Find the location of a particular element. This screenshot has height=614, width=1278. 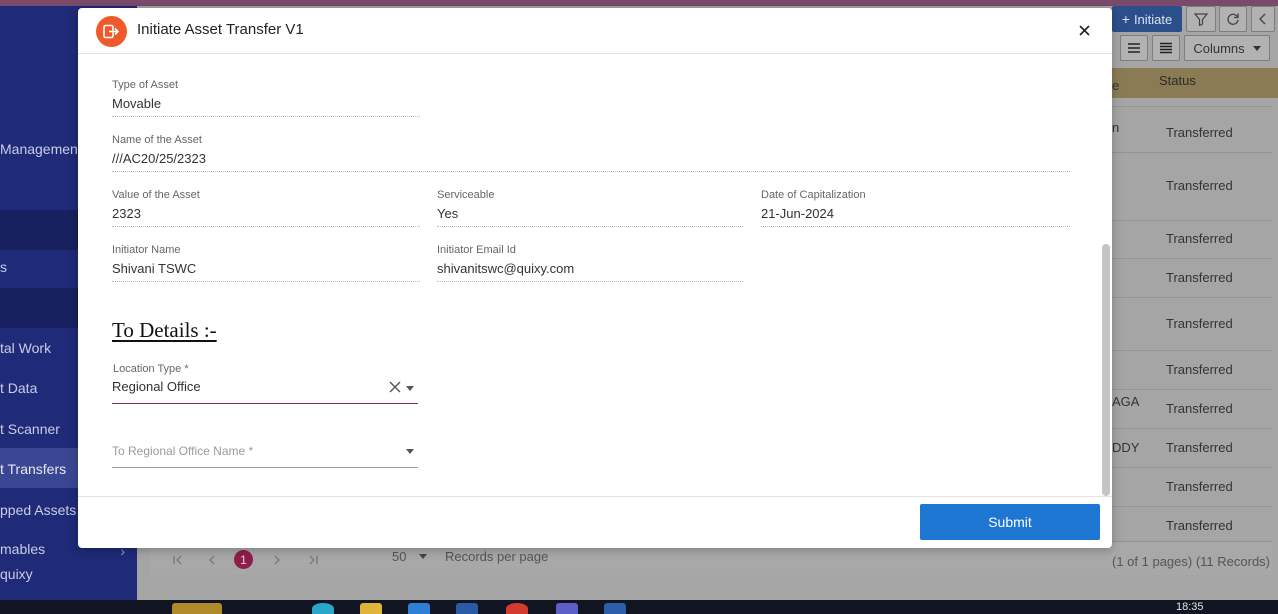

teams-taskbar-icon is located at coordinates (567, 608).